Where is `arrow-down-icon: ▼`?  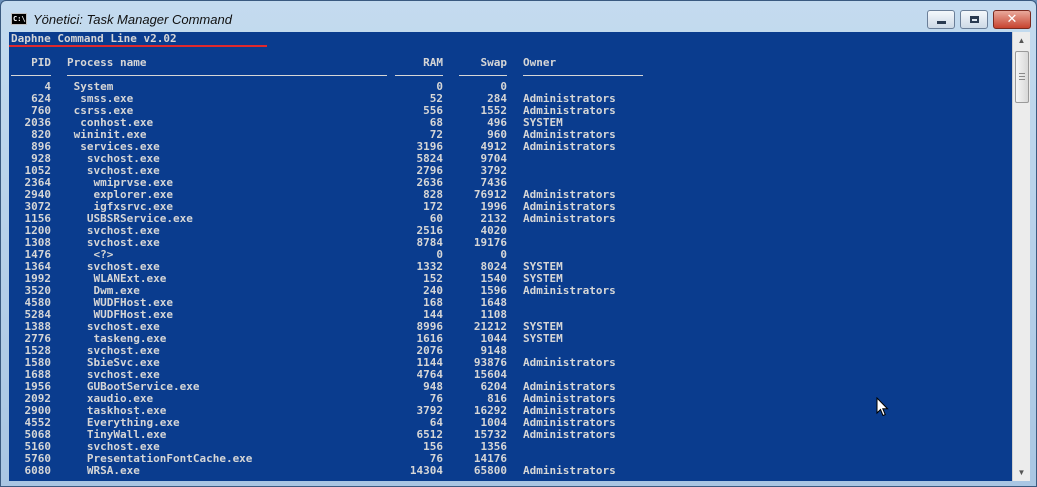
arrow-down-icon: ▼ is located at coordinates (1021, 472).